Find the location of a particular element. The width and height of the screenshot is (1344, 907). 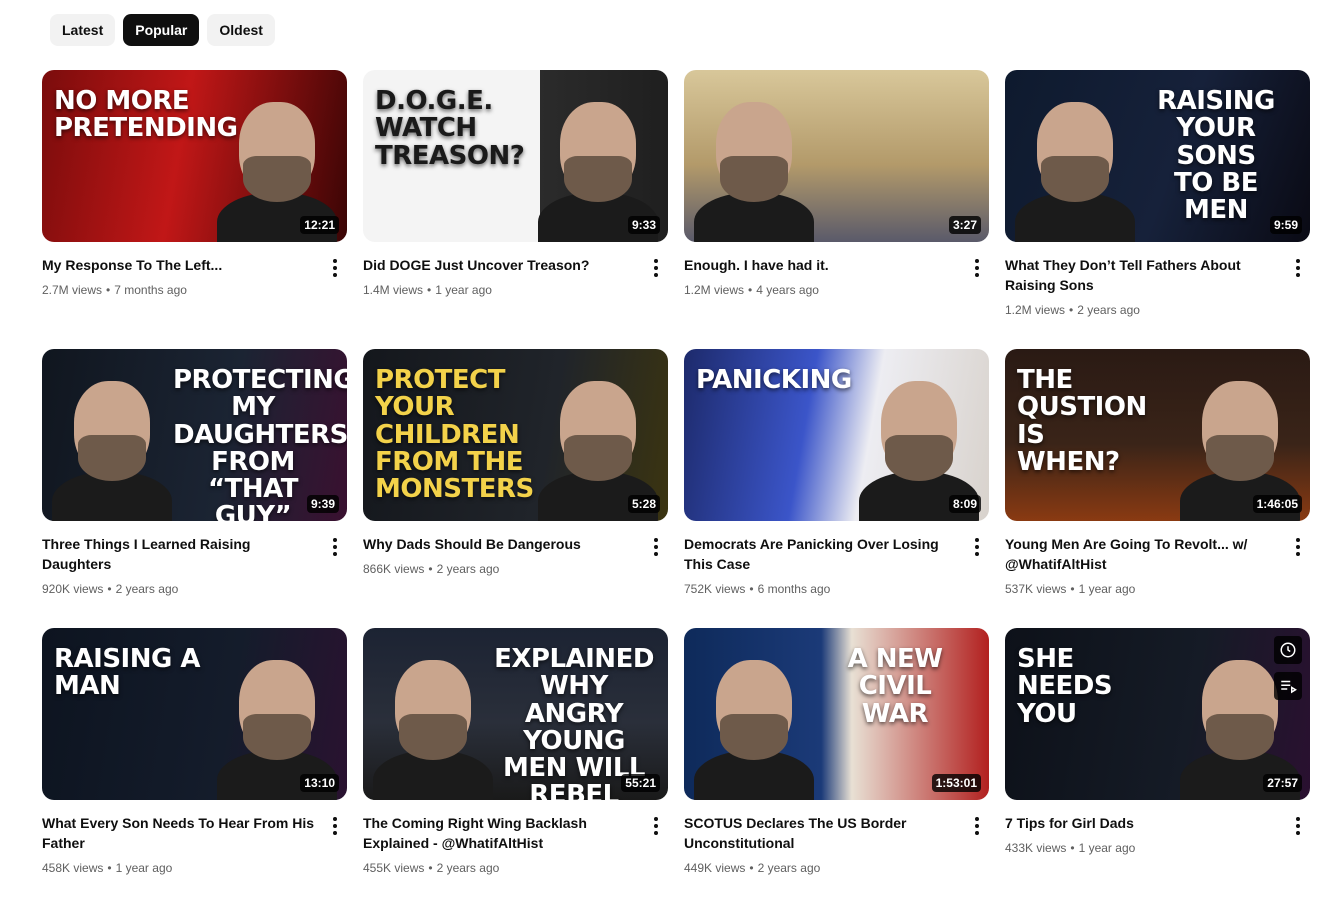

filter-chip-oldest: Oldest is located at coordinates (241, 30).